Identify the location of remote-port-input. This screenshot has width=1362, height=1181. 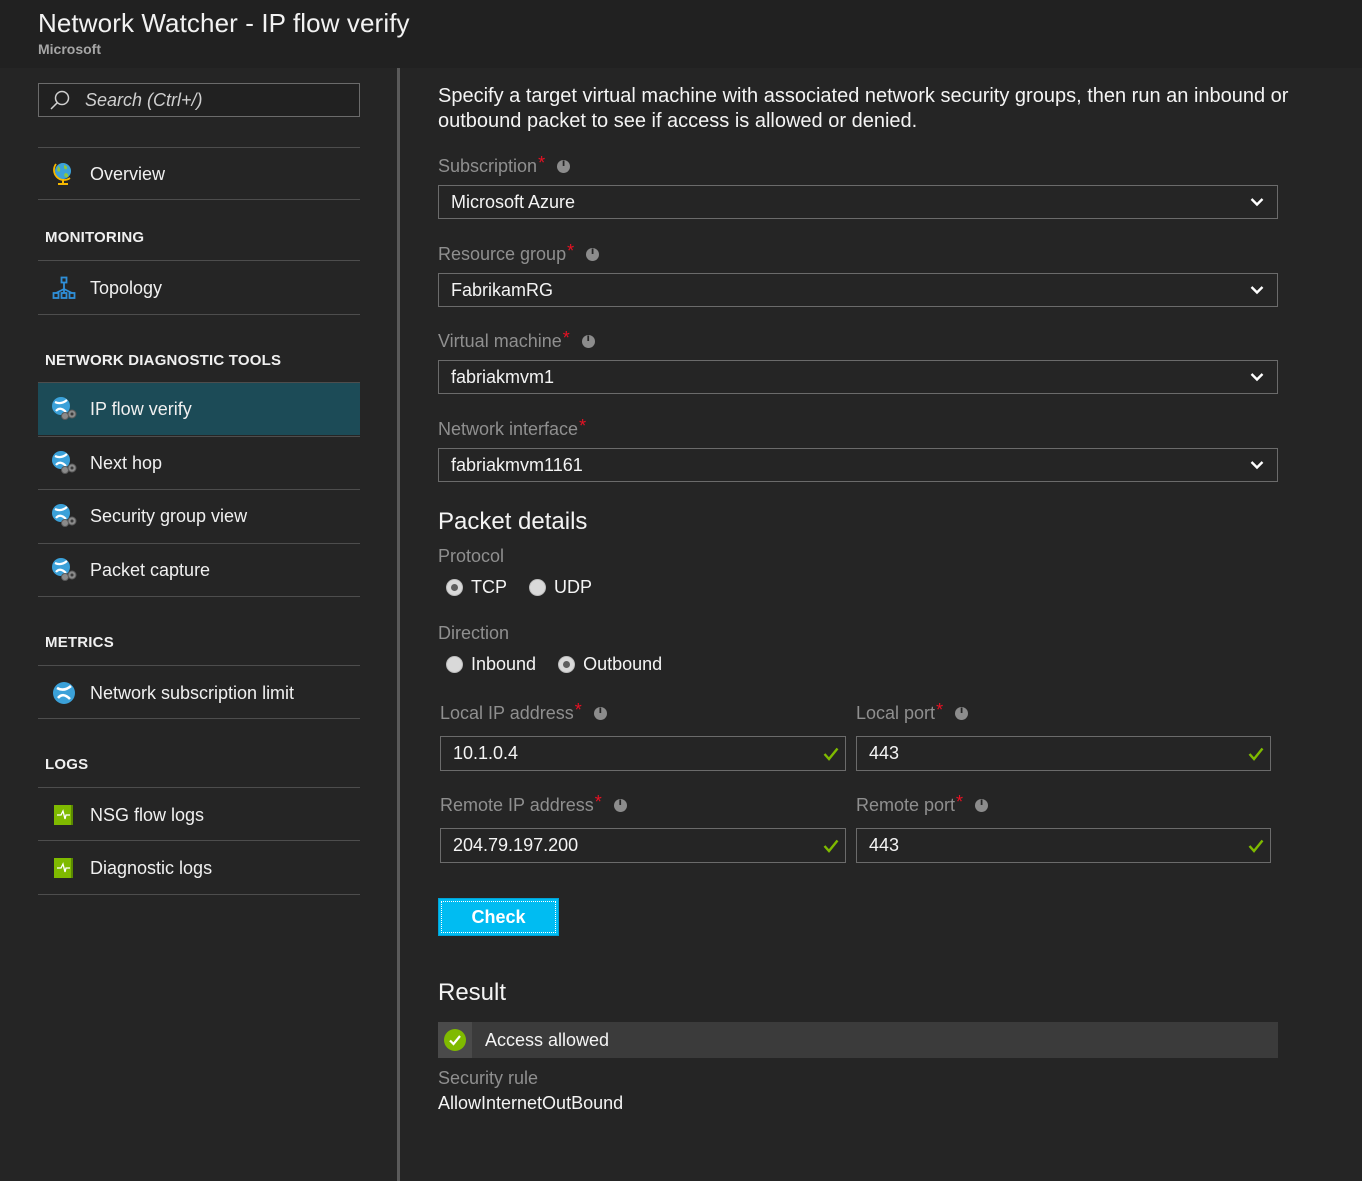
(1019, 845).